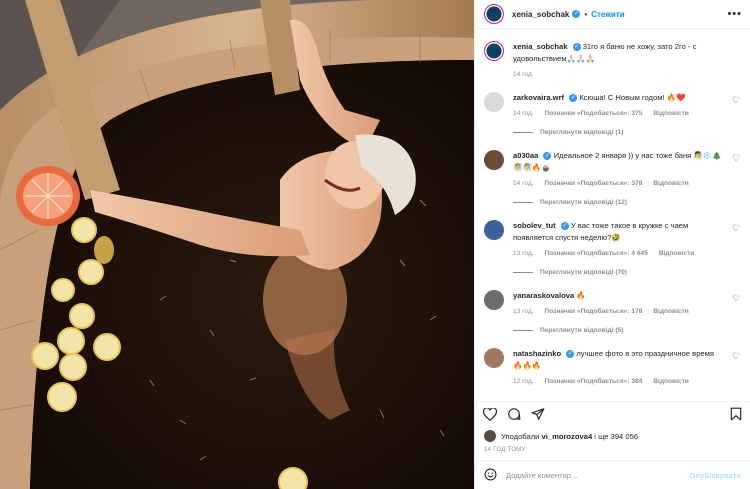 This screenshot has height=489, width=750. What do you see at coordinates (593, 311) in the screenshot?
I see `comment-likes: Позначки «Подобається»: 178` at bounding box center [593, 311].